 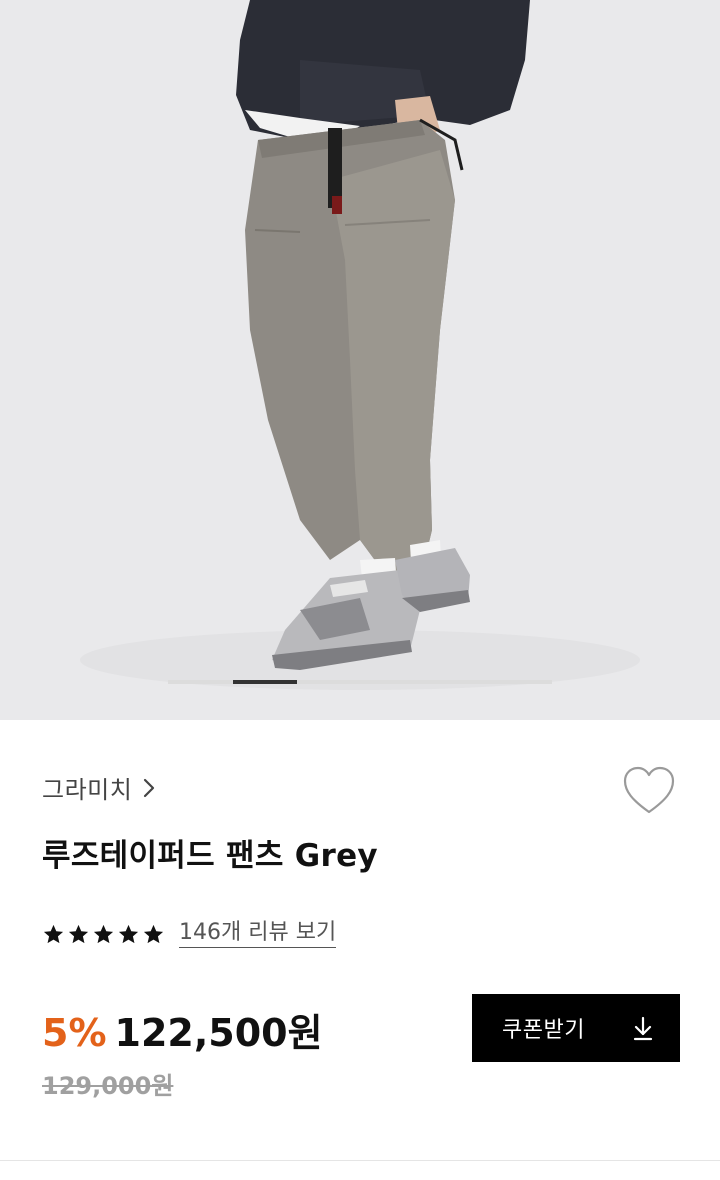 What do you see at coordinates (543, 1030) in the screenshot?
I see `coupon-button-label: 쿠폰받기` at bounding box center [543, 1030].